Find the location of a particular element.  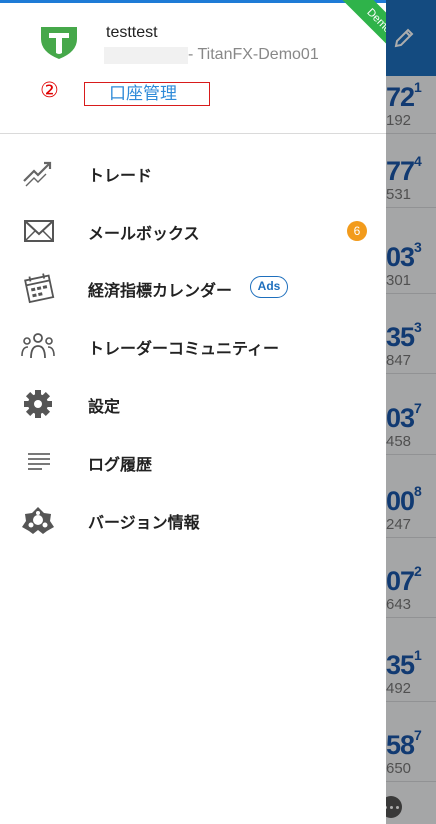

menu-label: トレード is located at coordinates (120, 175).